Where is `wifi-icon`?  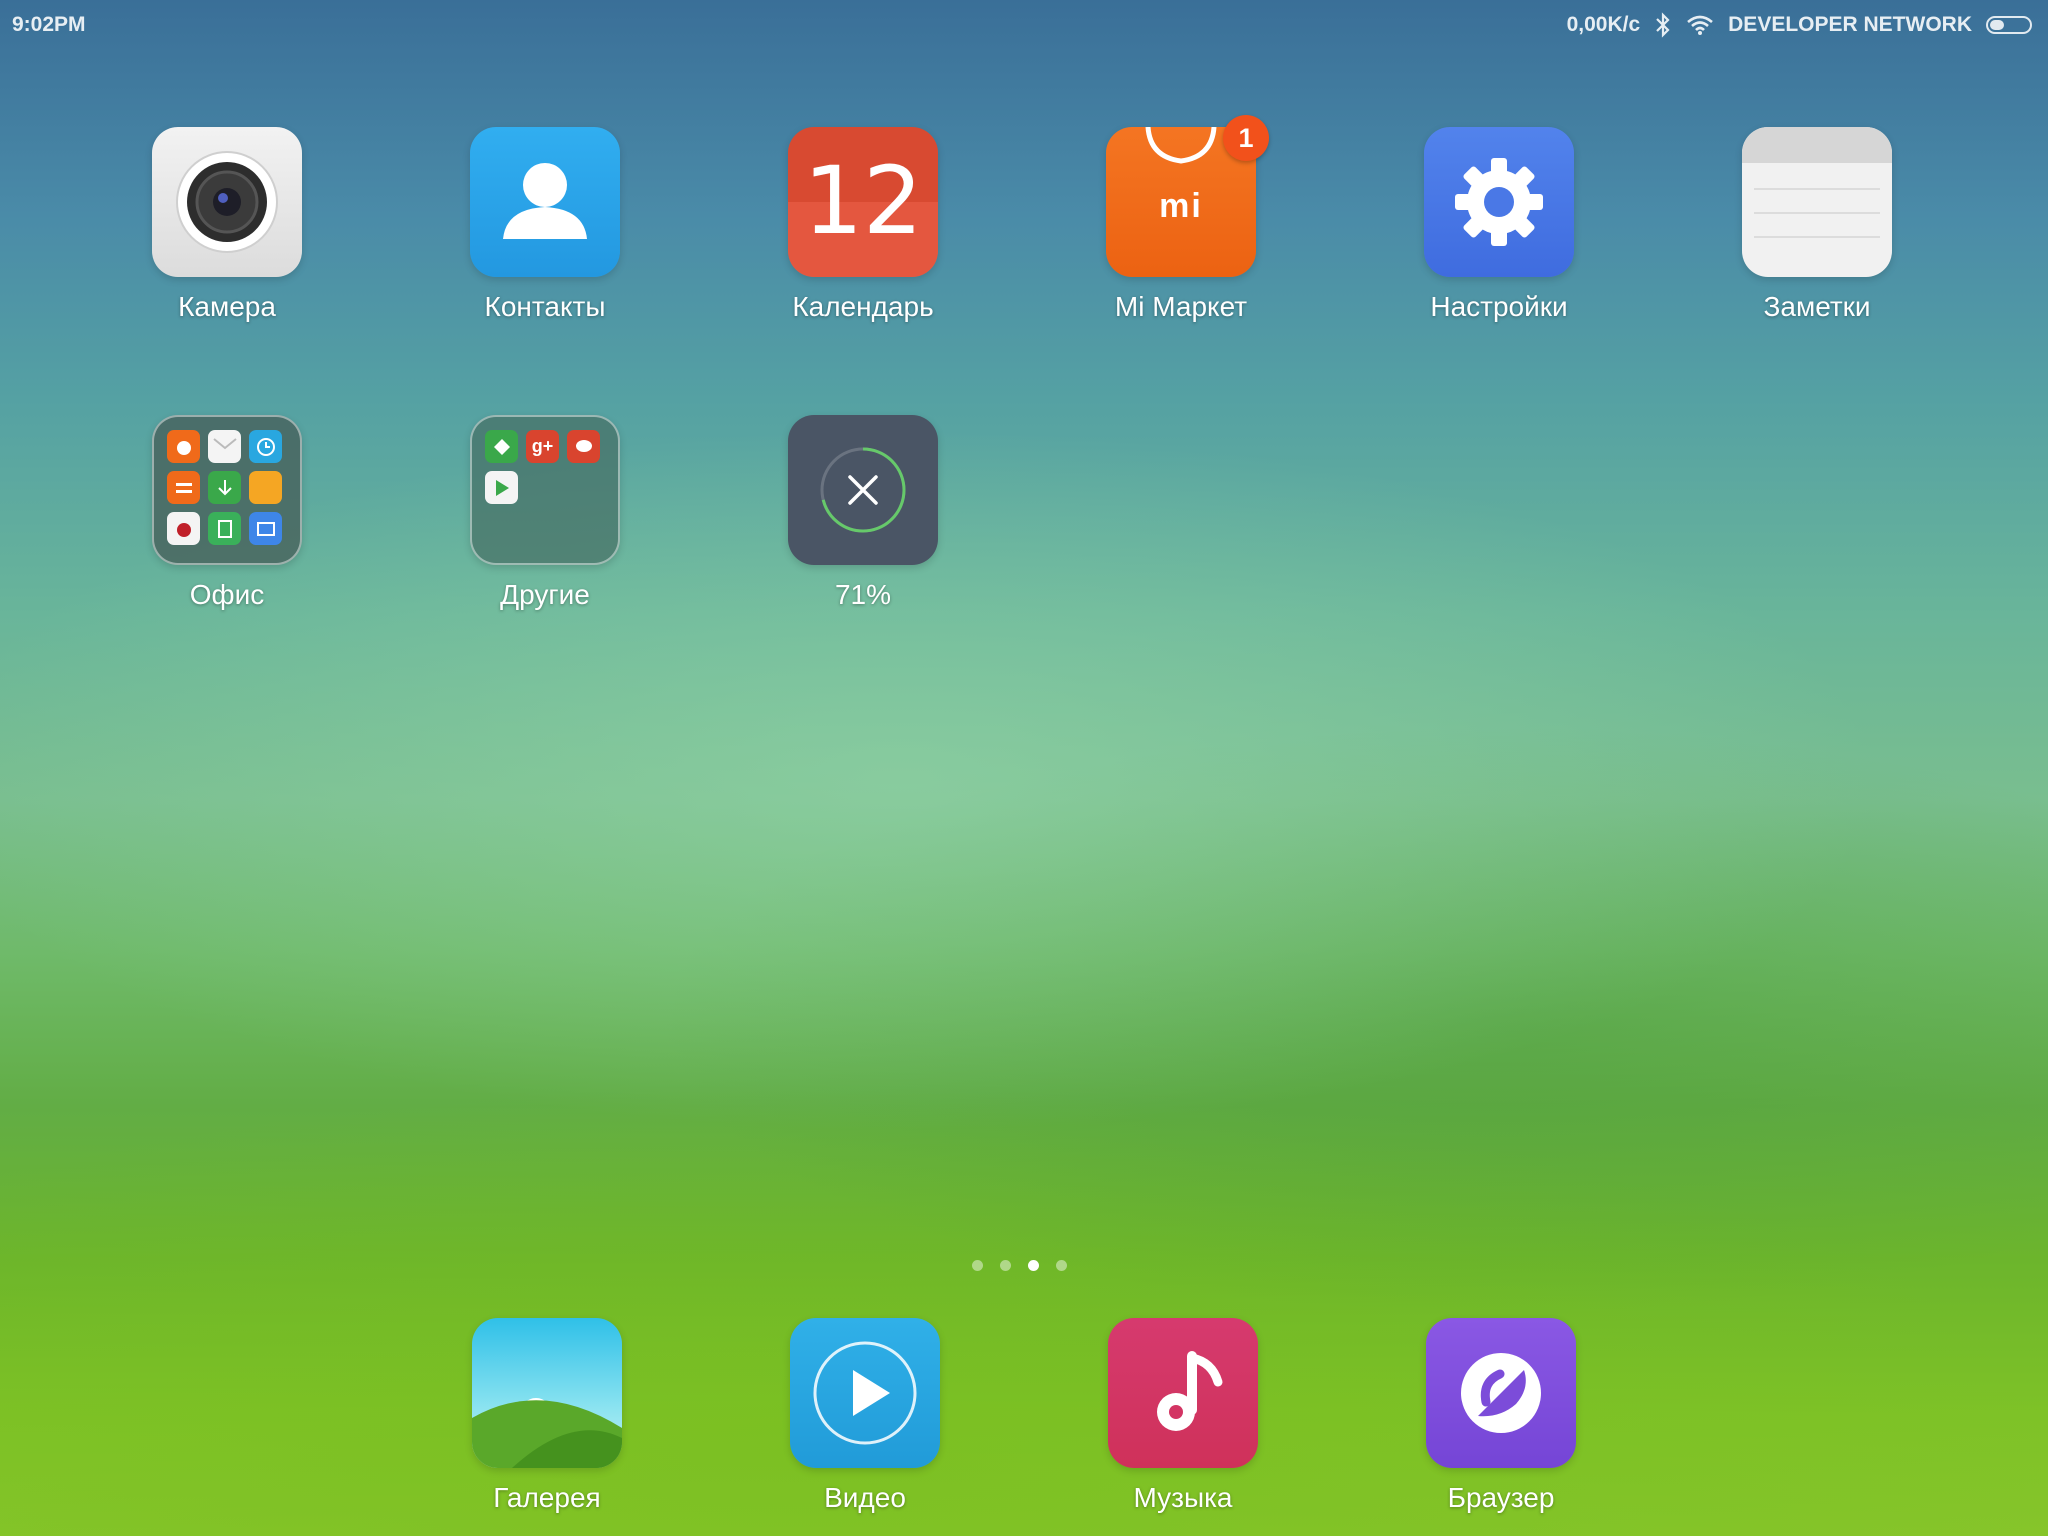 wifi-icon is located at coordinates (1700, 25).